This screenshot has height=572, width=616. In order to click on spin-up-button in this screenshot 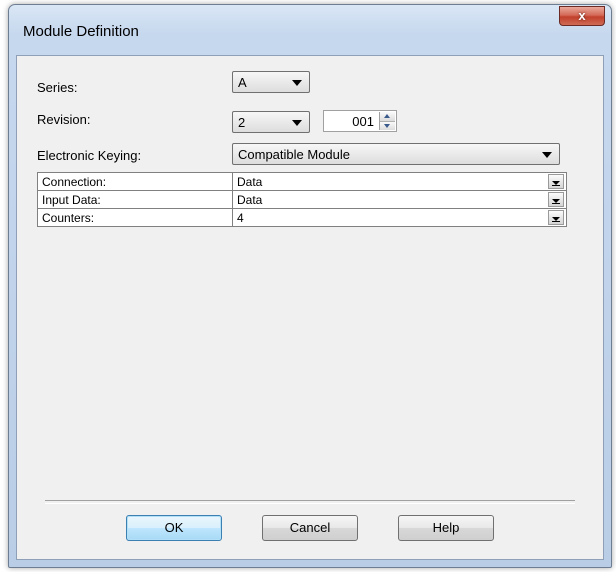, I will do `click(387, 116)`.